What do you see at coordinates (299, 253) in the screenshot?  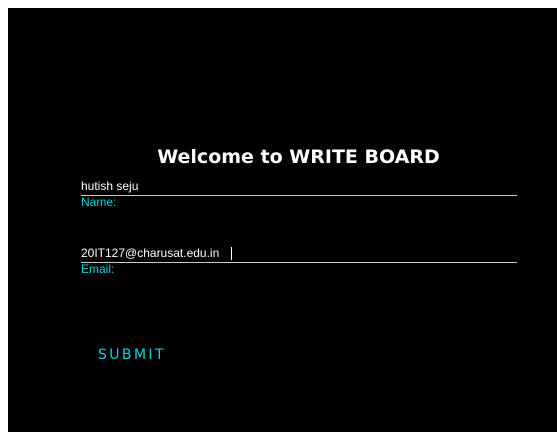 I see `email-input` at bounding box center [299, 253].